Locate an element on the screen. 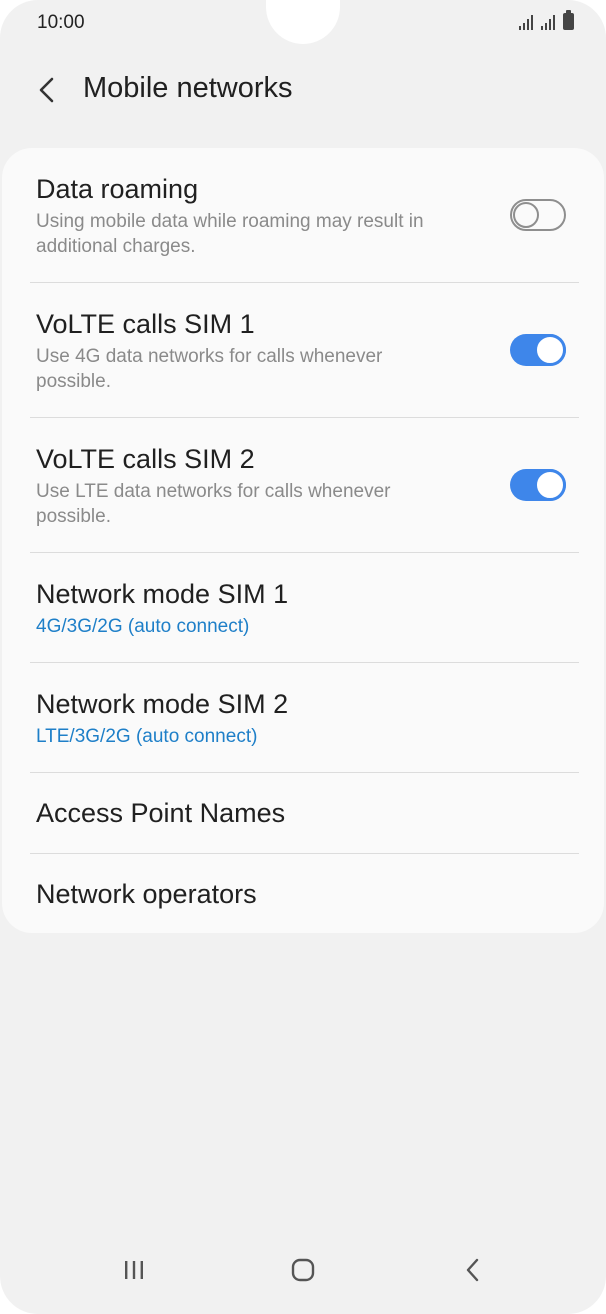 The width and height of the screenshot is (606, 1314). status-bar: 10:00 is located at coordinates (303, 24).